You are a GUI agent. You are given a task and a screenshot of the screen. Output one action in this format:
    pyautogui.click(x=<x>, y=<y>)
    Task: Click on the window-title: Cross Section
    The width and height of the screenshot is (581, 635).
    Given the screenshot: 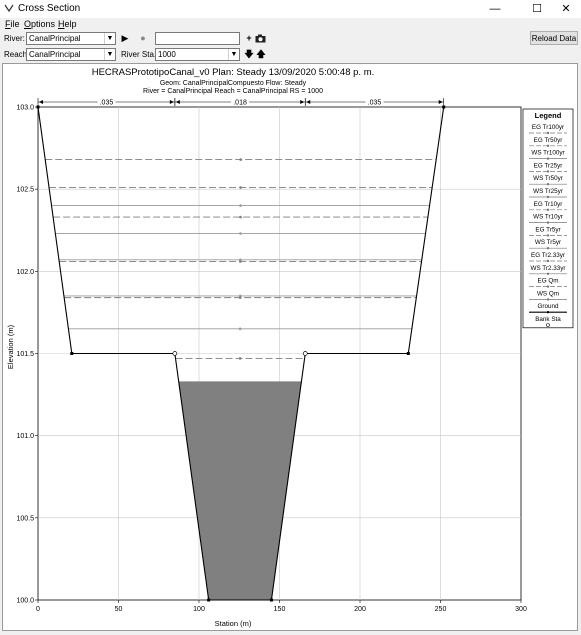 What is the action you would take?
    pyautogui.click(x=49, y=8)
    